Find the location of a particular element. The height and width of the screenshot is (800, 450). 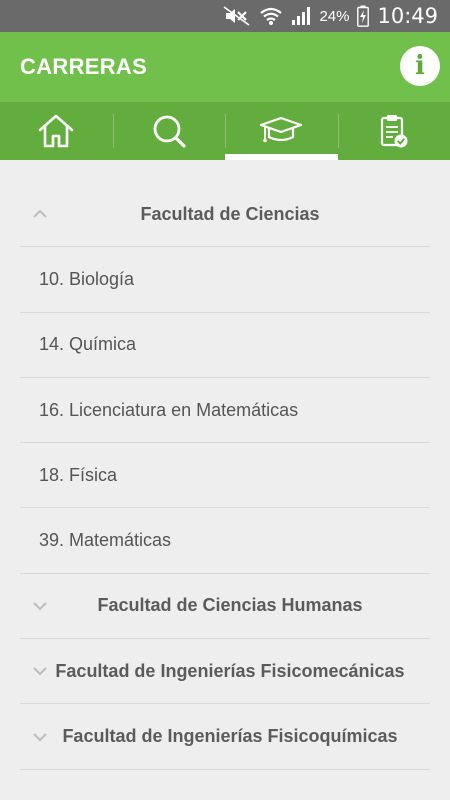

tab-search is located at coordinates (169, 131).